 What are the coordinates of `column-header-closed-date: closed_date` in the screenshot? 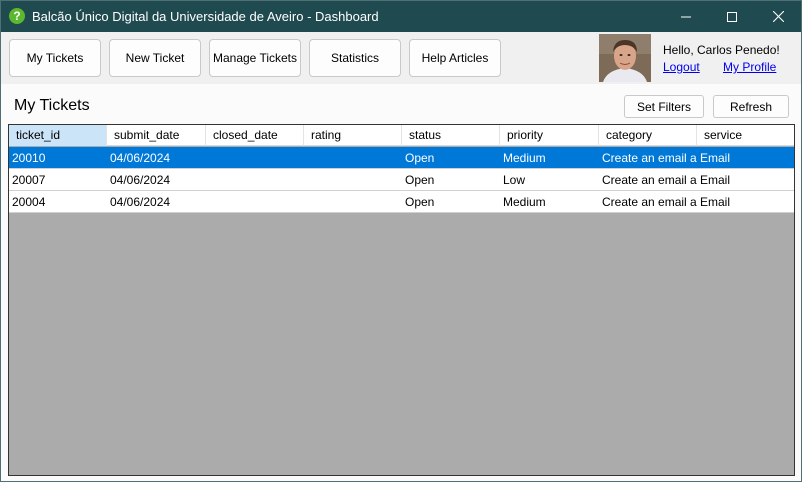 It's located at (255, 135).